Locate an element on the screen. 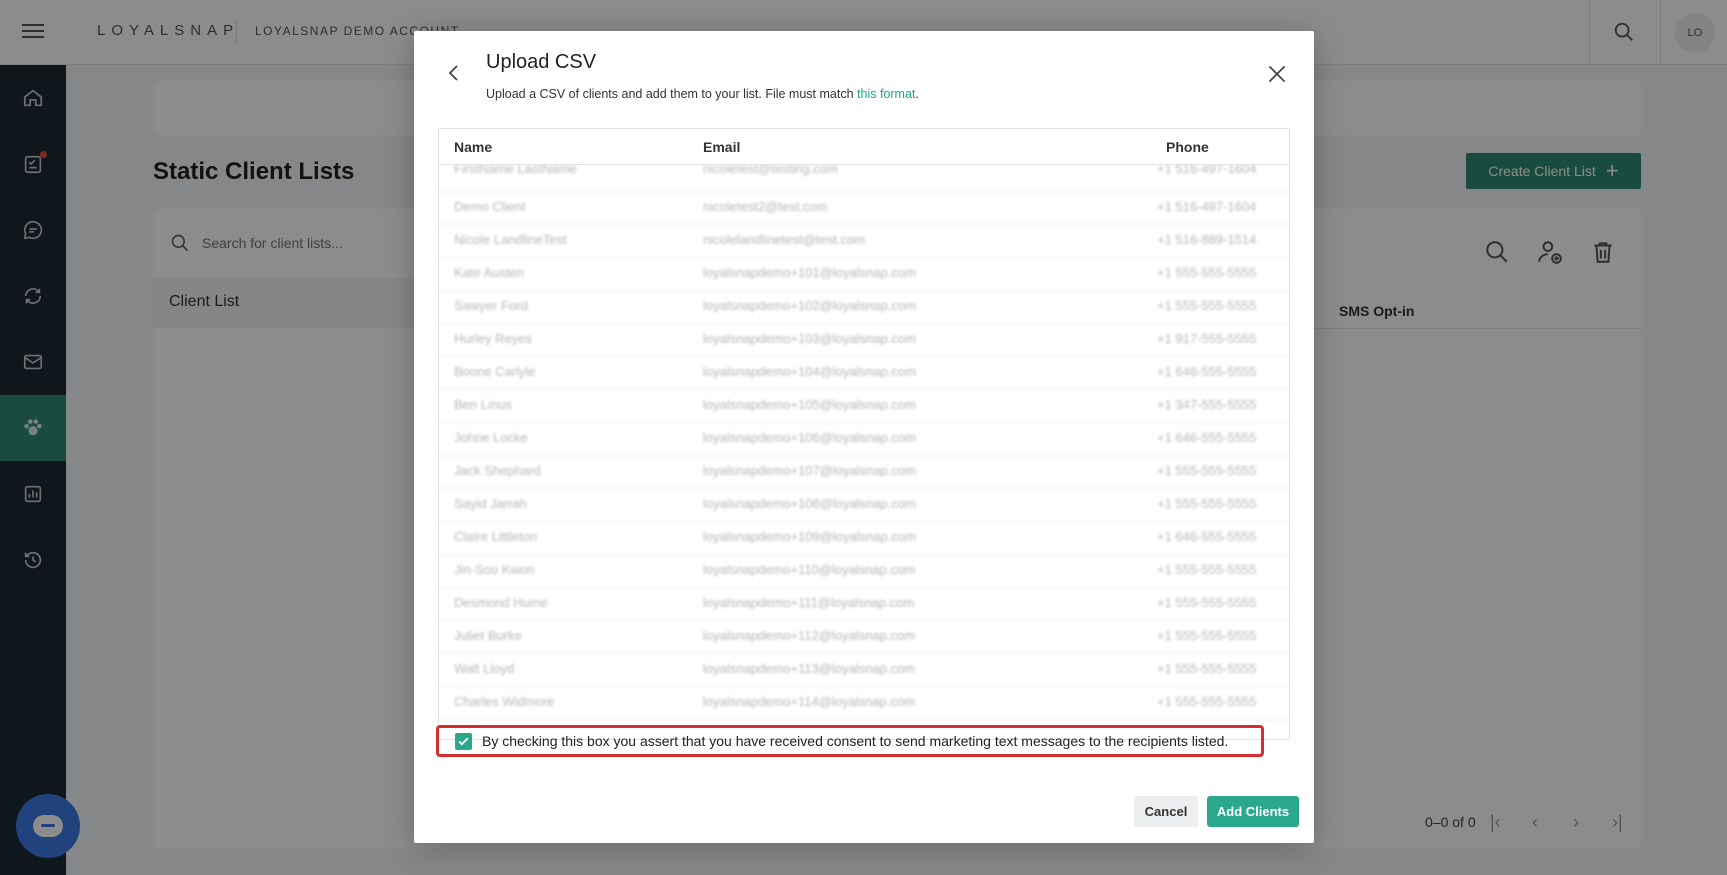 The width and height of the screenshot is (1727, 875). close-icon is located at coordinates (1277, 74).